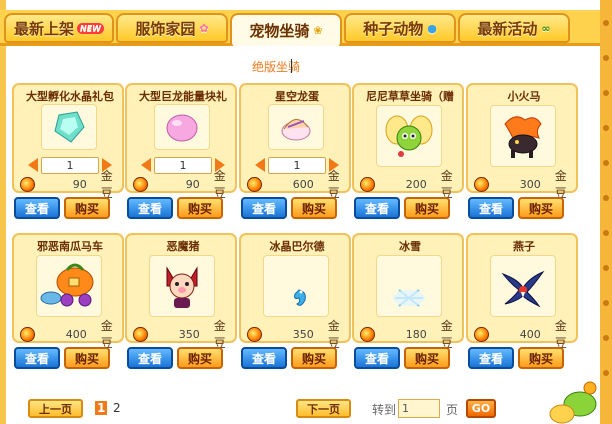 The image size is (612, 424). Describe the element at coordinates (90, 28) in the screenshot. I see `new-badge: NEW` at that location.